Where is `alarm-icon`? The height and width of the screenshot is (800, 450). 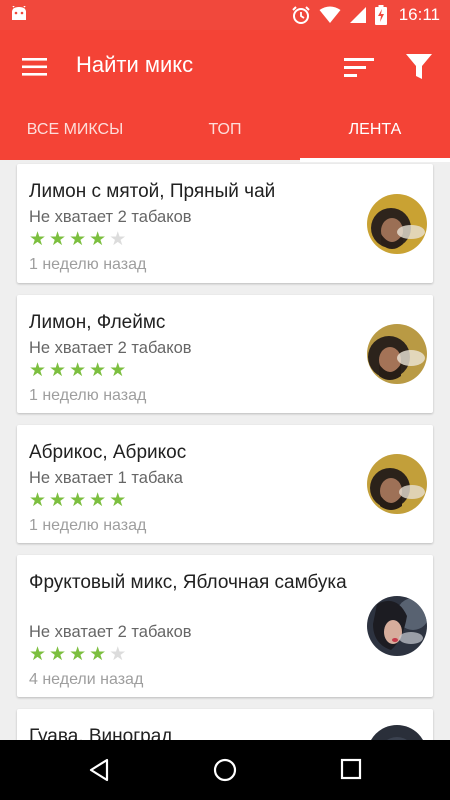 alarm-icon is located at coordinates (301, 15).